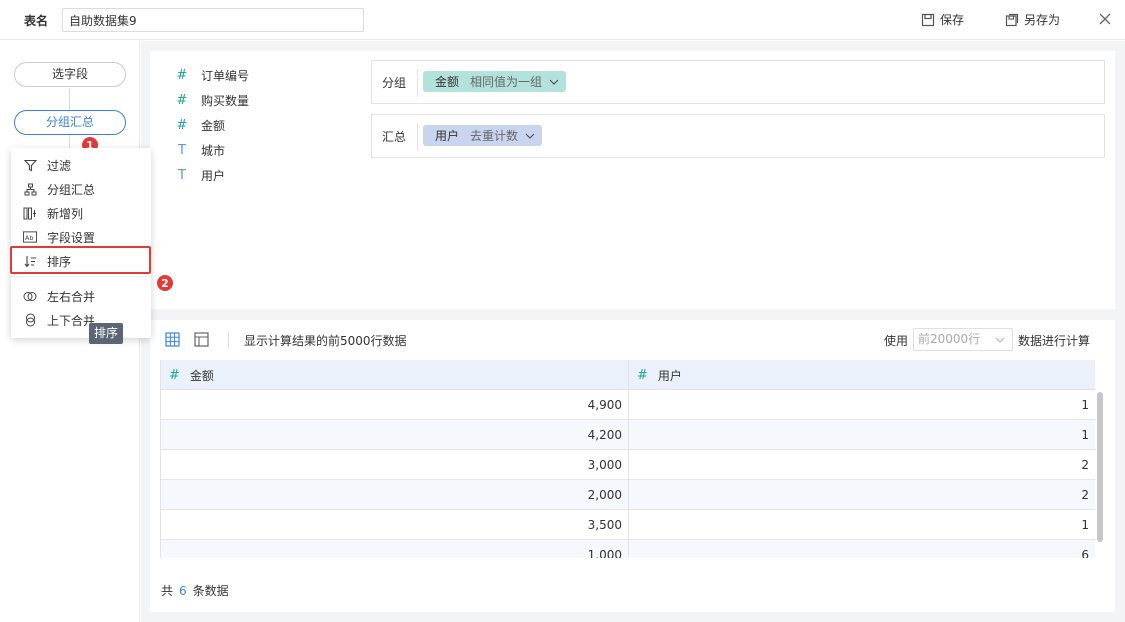  What do you see at coordinates (213, 20) in the screenshot?
I see `table-name-input` at bounding box center [213, 20].